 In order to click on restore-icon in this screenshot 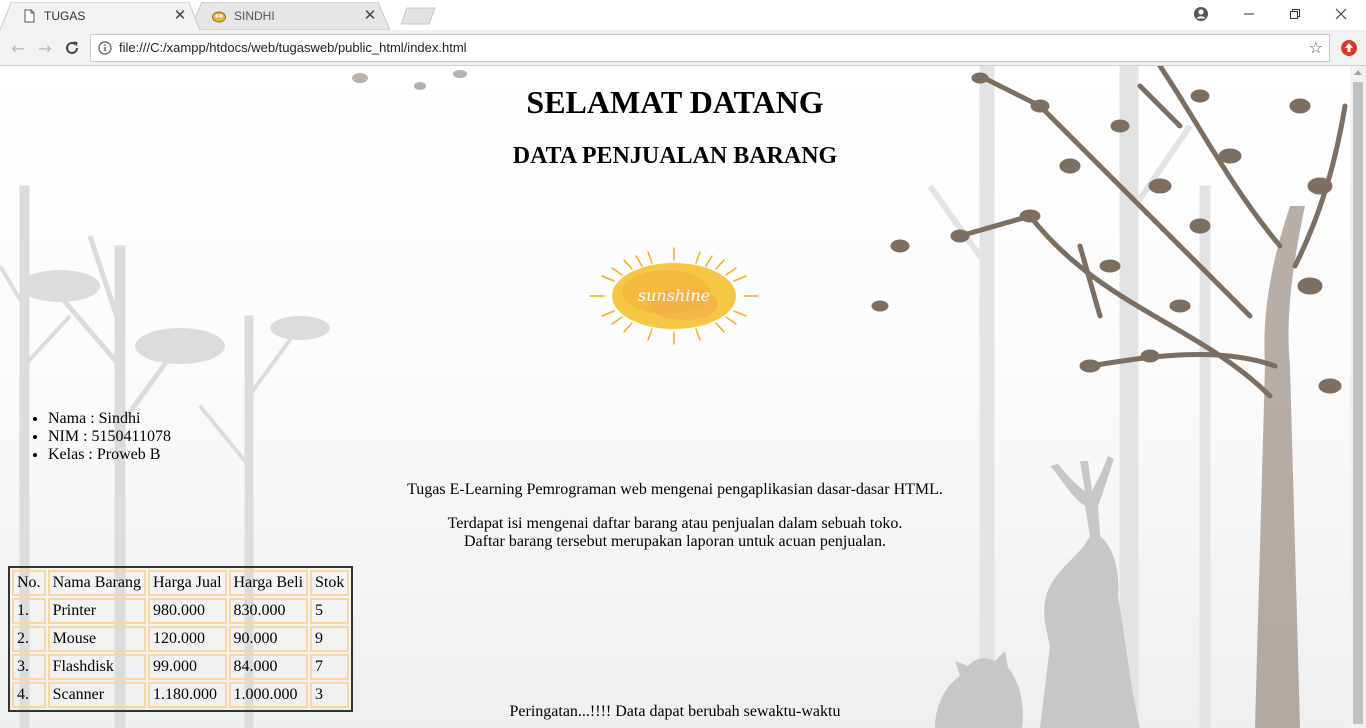, I will do `click(1295, 14)`.